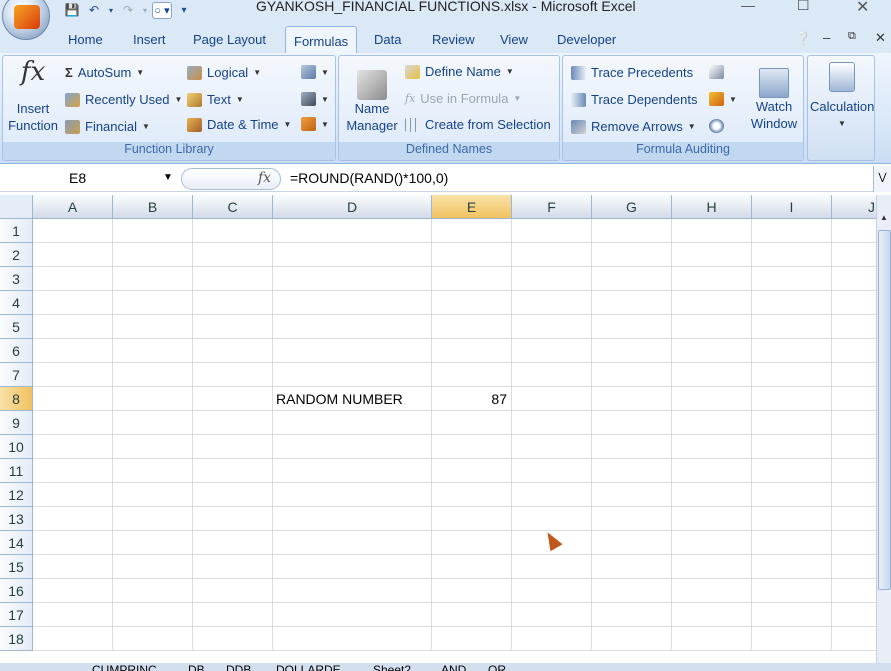  Describe the element at coordinates (880, 38) in the screenshot. I see `ribbon-close-icon: ✕` at that location.